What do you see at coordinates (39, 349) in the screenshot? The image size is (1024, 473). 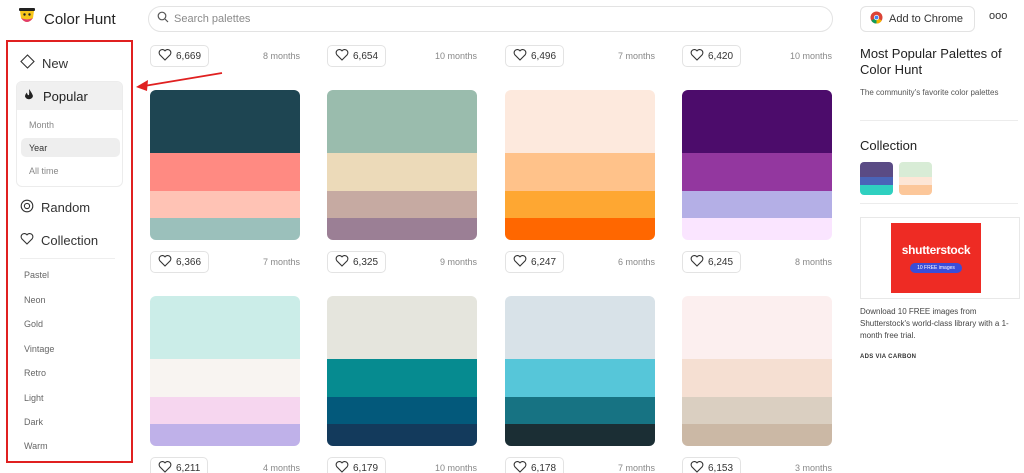 I see `tag-vintage: Vintage` at bounding box center [39, 349].